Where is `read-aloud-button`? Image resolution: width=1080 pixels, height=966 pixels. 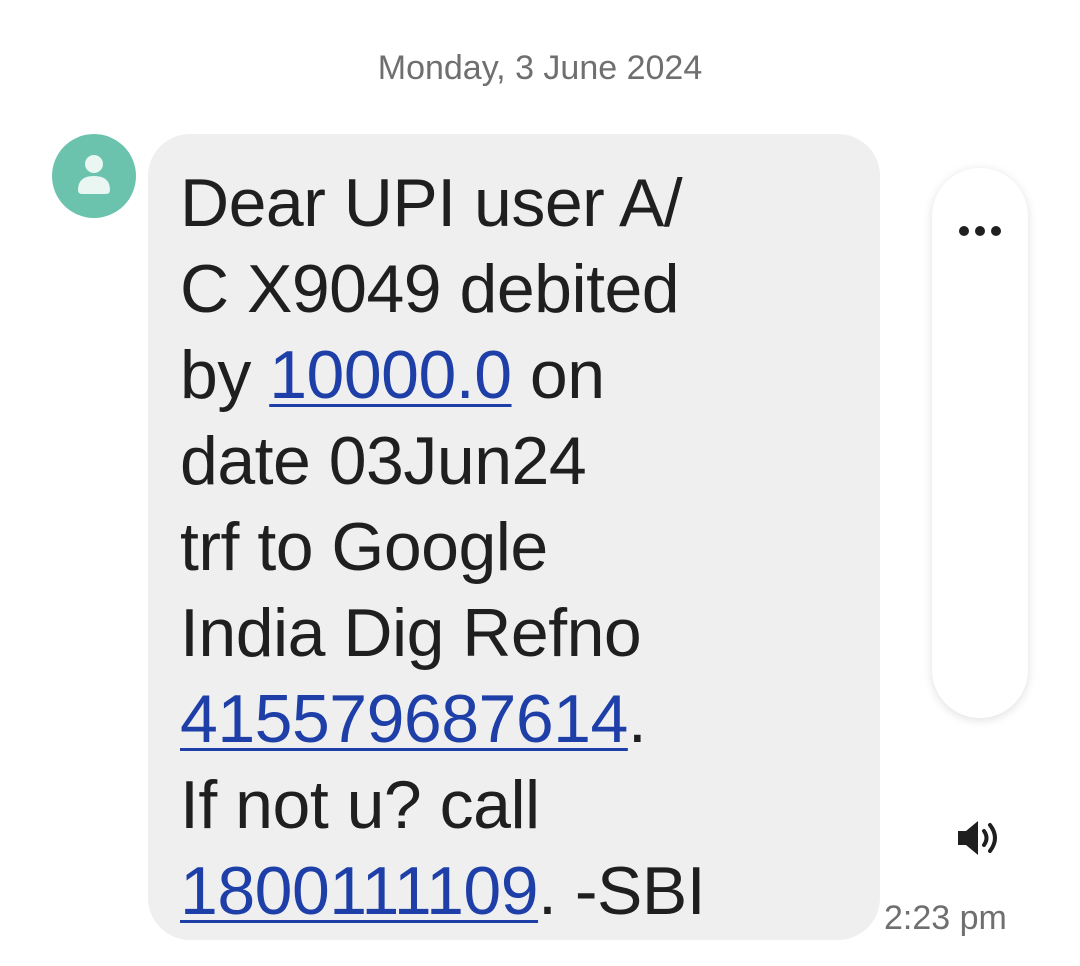 read-aloud-button is located at coordinates (980, 838).